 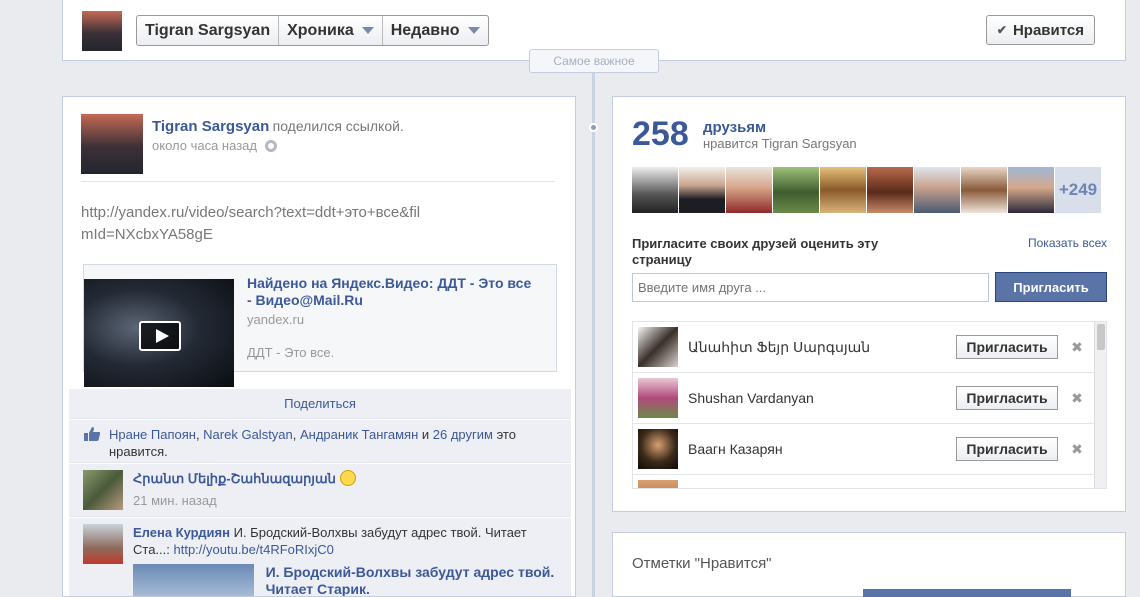 I want to click on timeline-nav: Tigran Sargsyan Хроника Недавно, so click(x=312, y=30).